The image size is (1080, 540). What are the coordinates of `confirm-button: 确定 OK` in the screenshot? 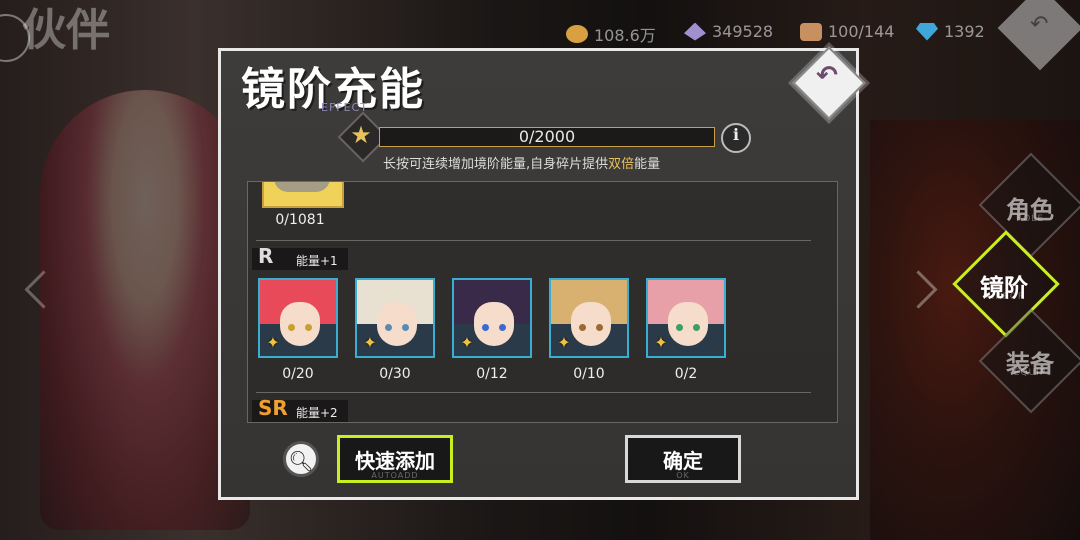 It's located at (683, 459).